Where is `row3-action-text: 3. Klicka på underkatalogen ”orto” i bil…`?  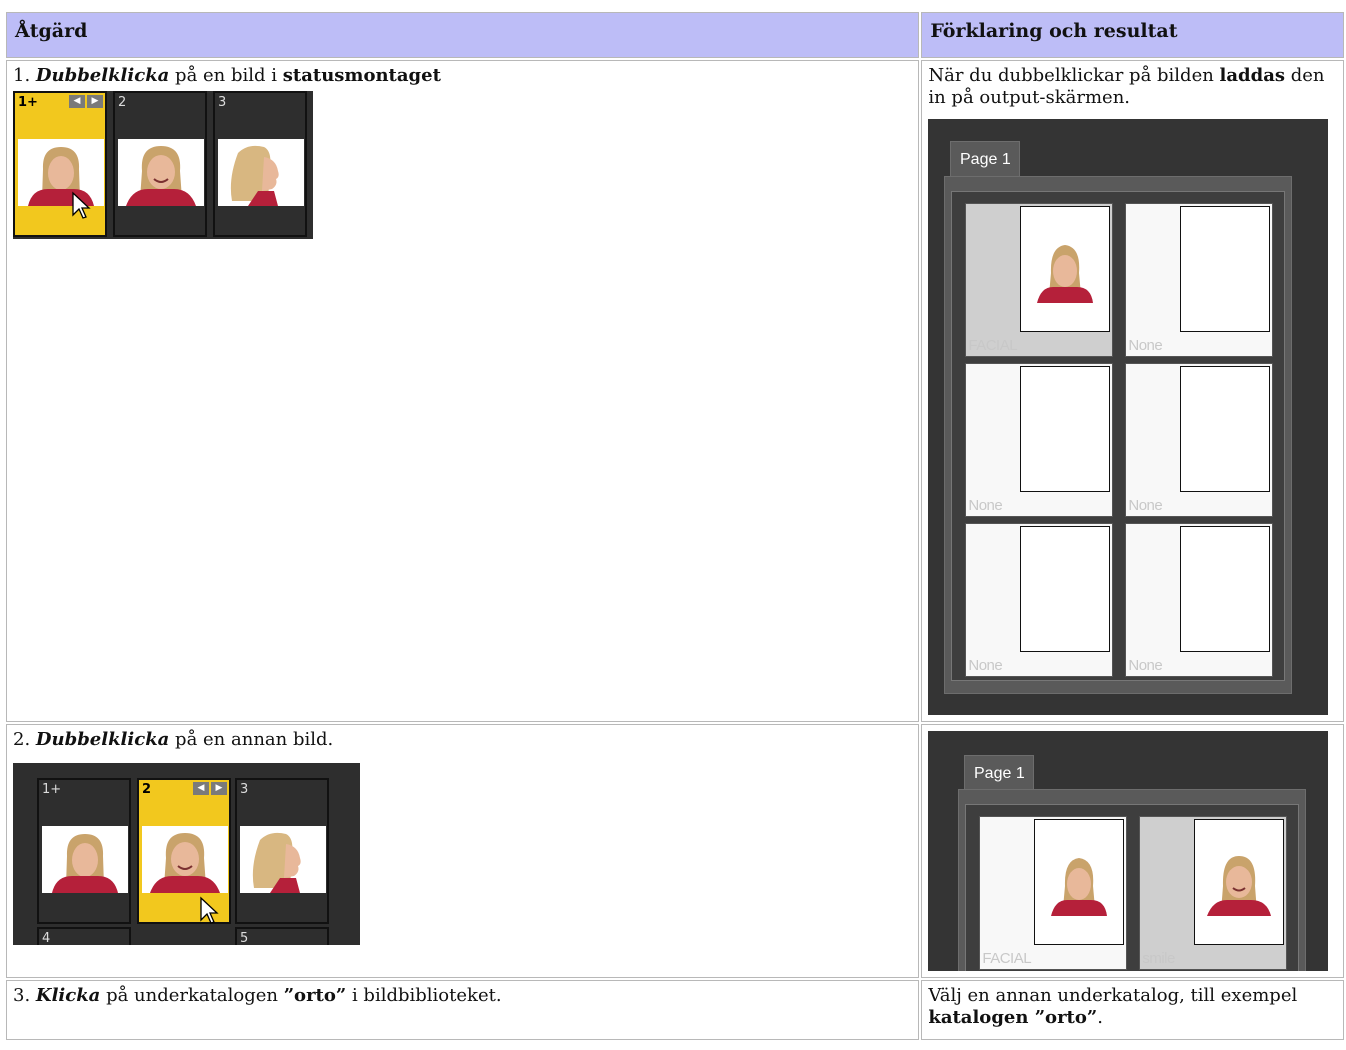
row3-action-text: 3. Klicka på underkatalogen ”orto” i bil… is located at coordinates (257, 995).